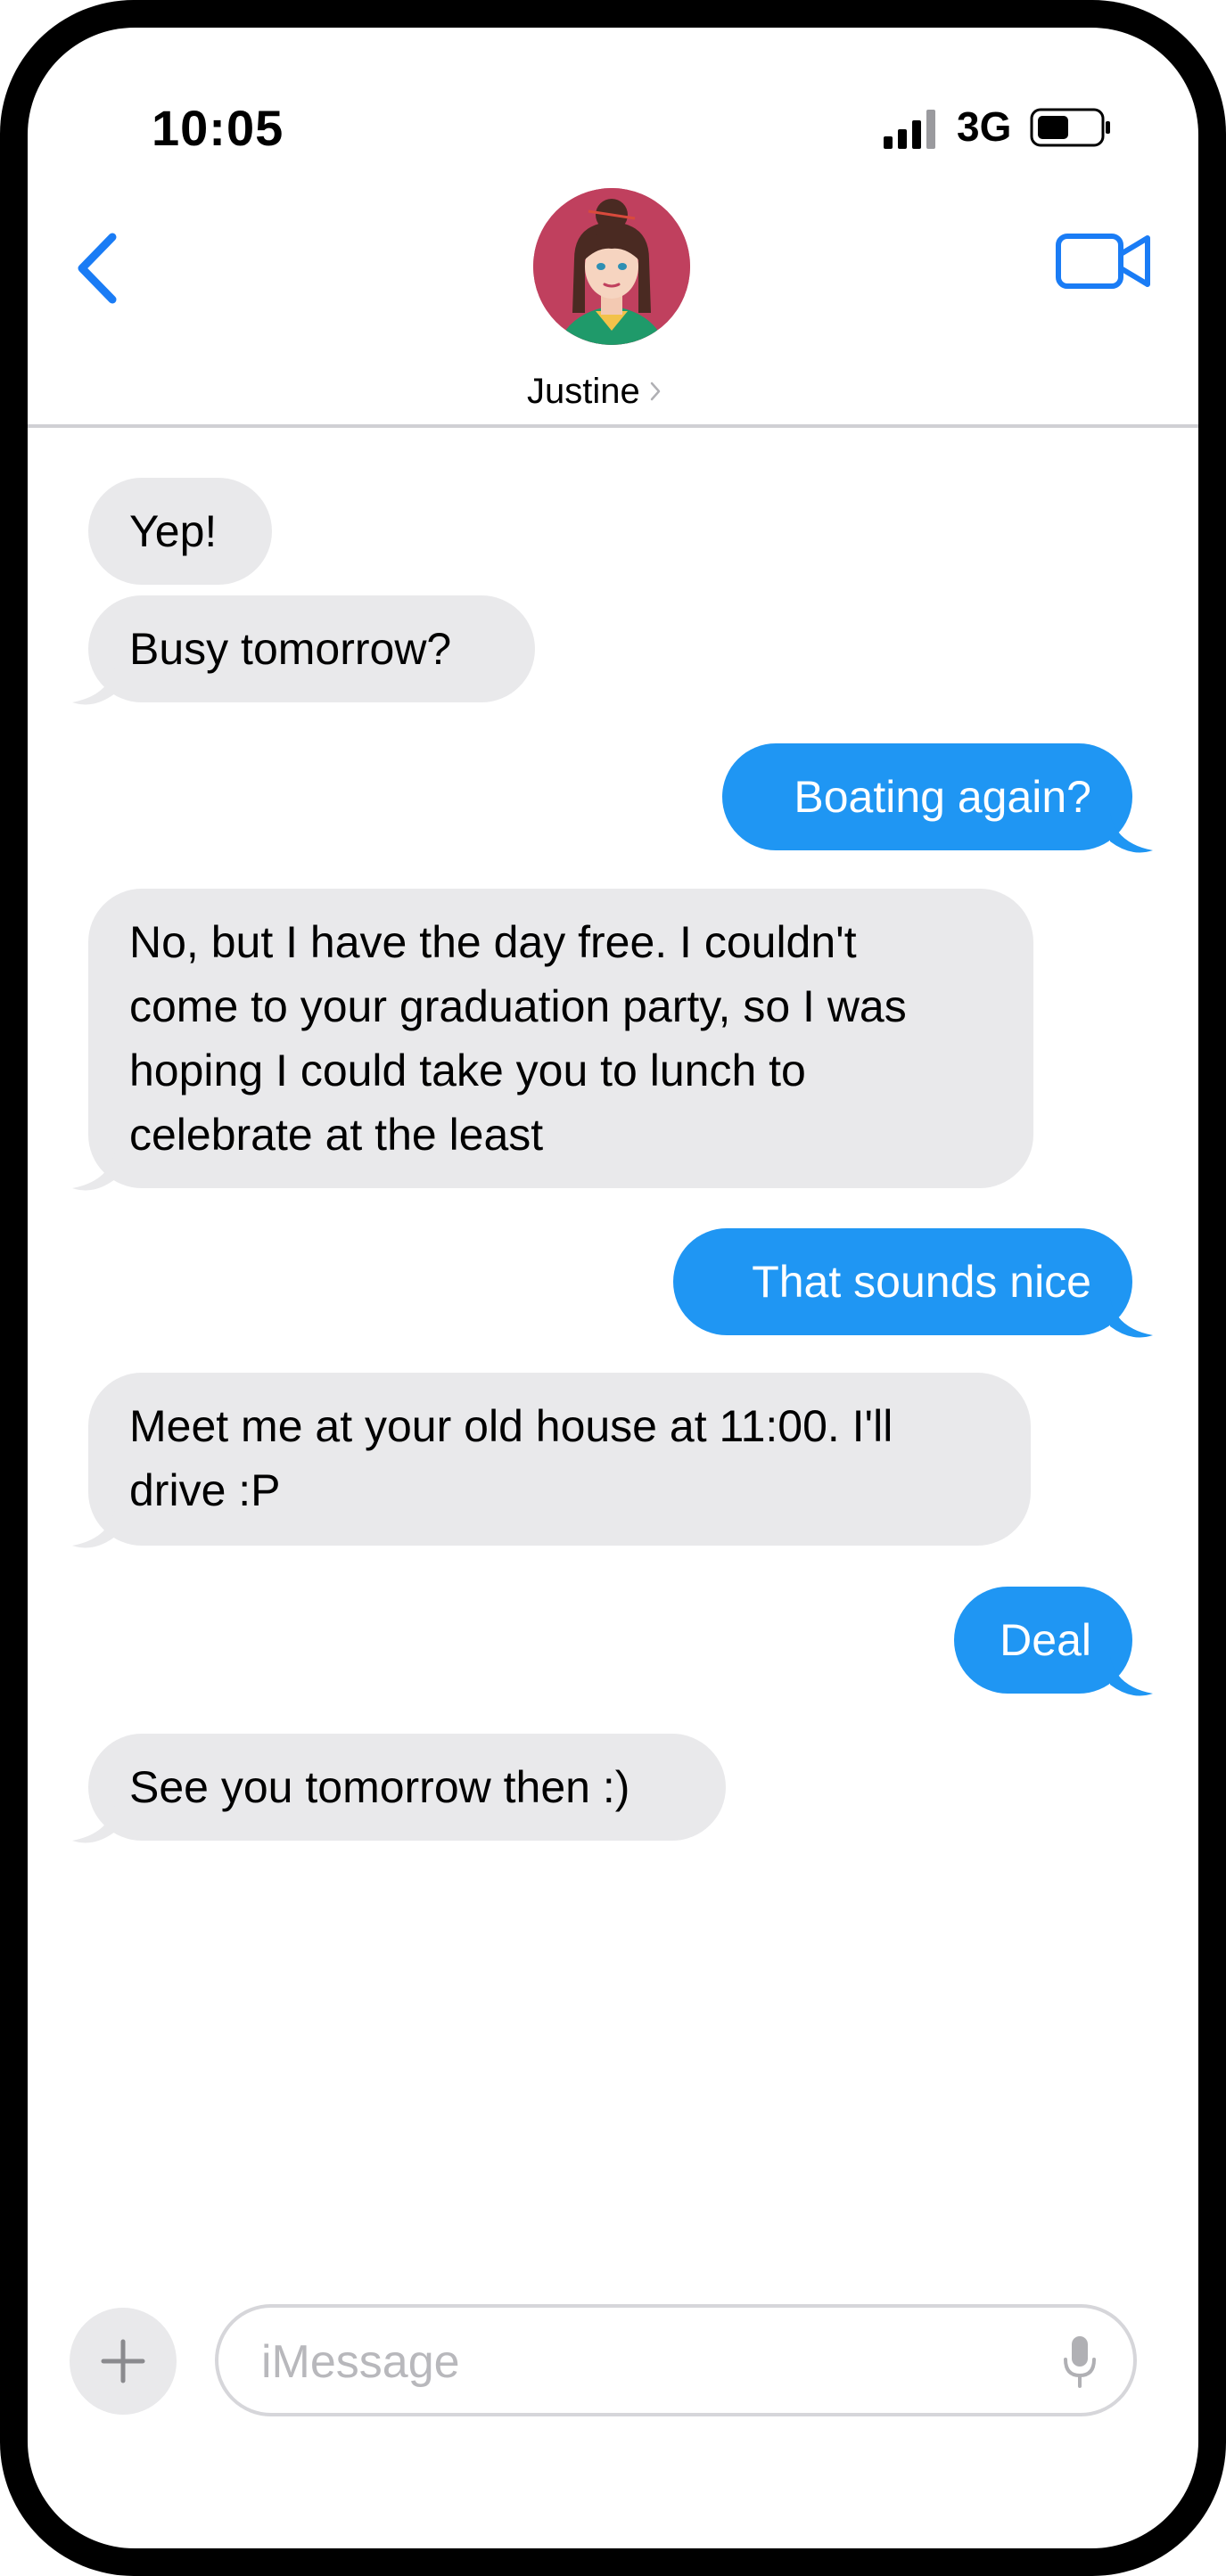 This screenshot has width=1226, height=2576. What do you see at coordinates (205, 1490) in the screenshot?
I see `message-line: drive :P` at bounding box center [205, 1490].